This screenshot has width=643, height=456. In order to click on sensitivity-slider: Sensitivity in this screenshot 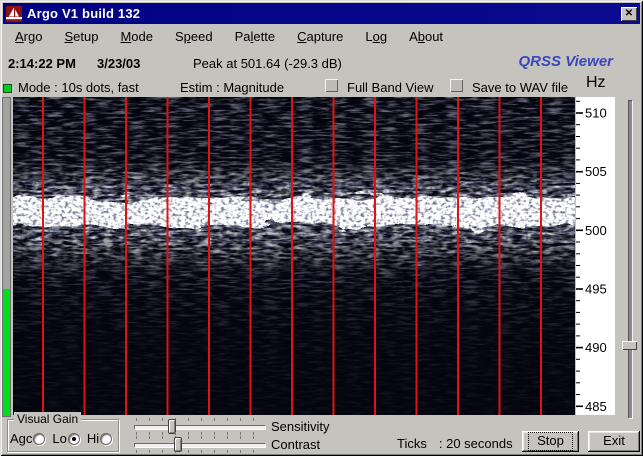, I will do `click(274, 426)`.